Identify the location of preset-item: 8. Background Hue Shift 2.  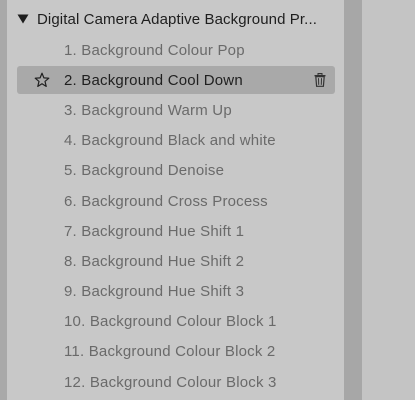
(176, 261).